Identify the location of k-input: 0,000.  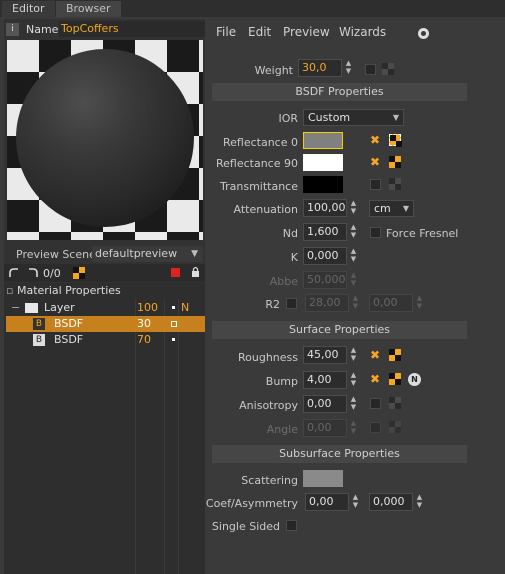
(325, 256).